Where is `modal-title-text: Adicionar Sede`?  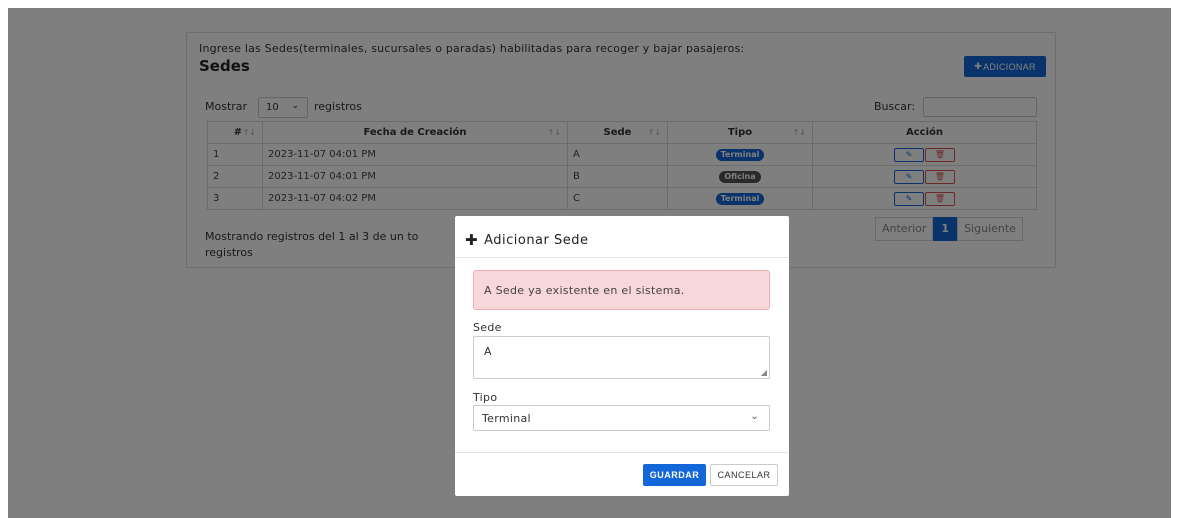 modal-title-text: Adicionar Sede is located at coordinates (536, 240).